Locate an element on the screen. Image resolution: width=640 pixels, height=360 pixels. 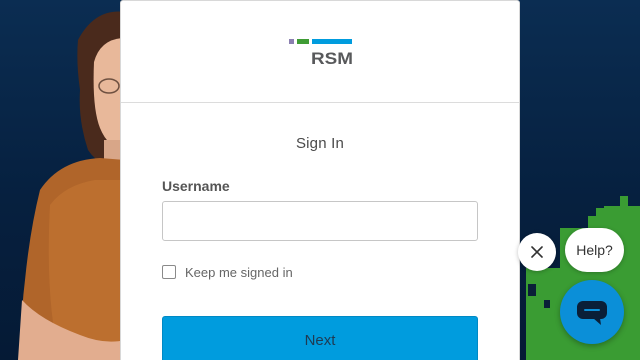
rsm-logo: RSM is located at coordinates (321, 53).